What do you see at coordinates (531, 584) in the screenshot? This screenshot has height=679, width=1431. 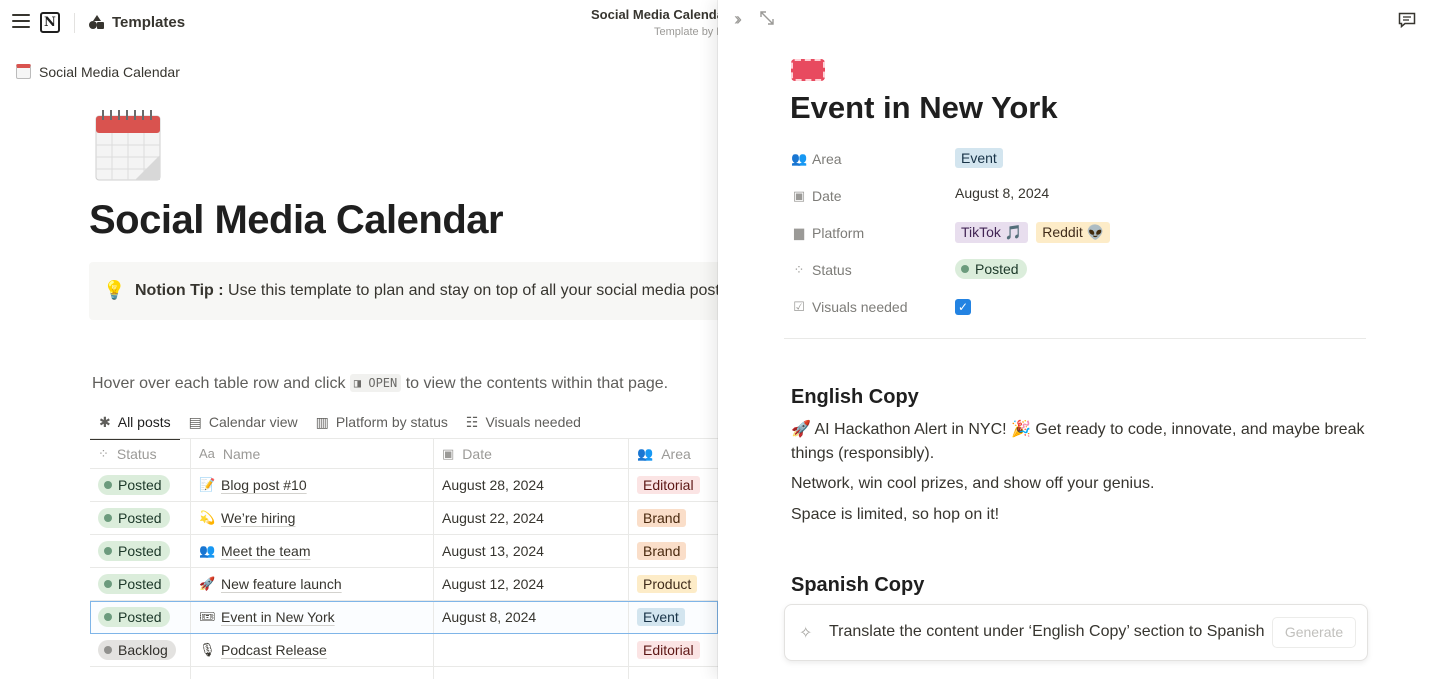 I see `date-cell: August 12, 2024` at bounding box center [531, 584].